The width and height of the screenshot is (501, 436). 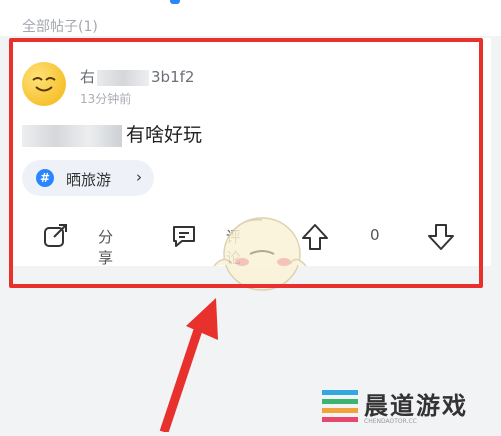 What do you see at coordinates (60, 27) in the screenshot?
I see `section-label: 全部帖子(1)` at bounding box center [60, 27].